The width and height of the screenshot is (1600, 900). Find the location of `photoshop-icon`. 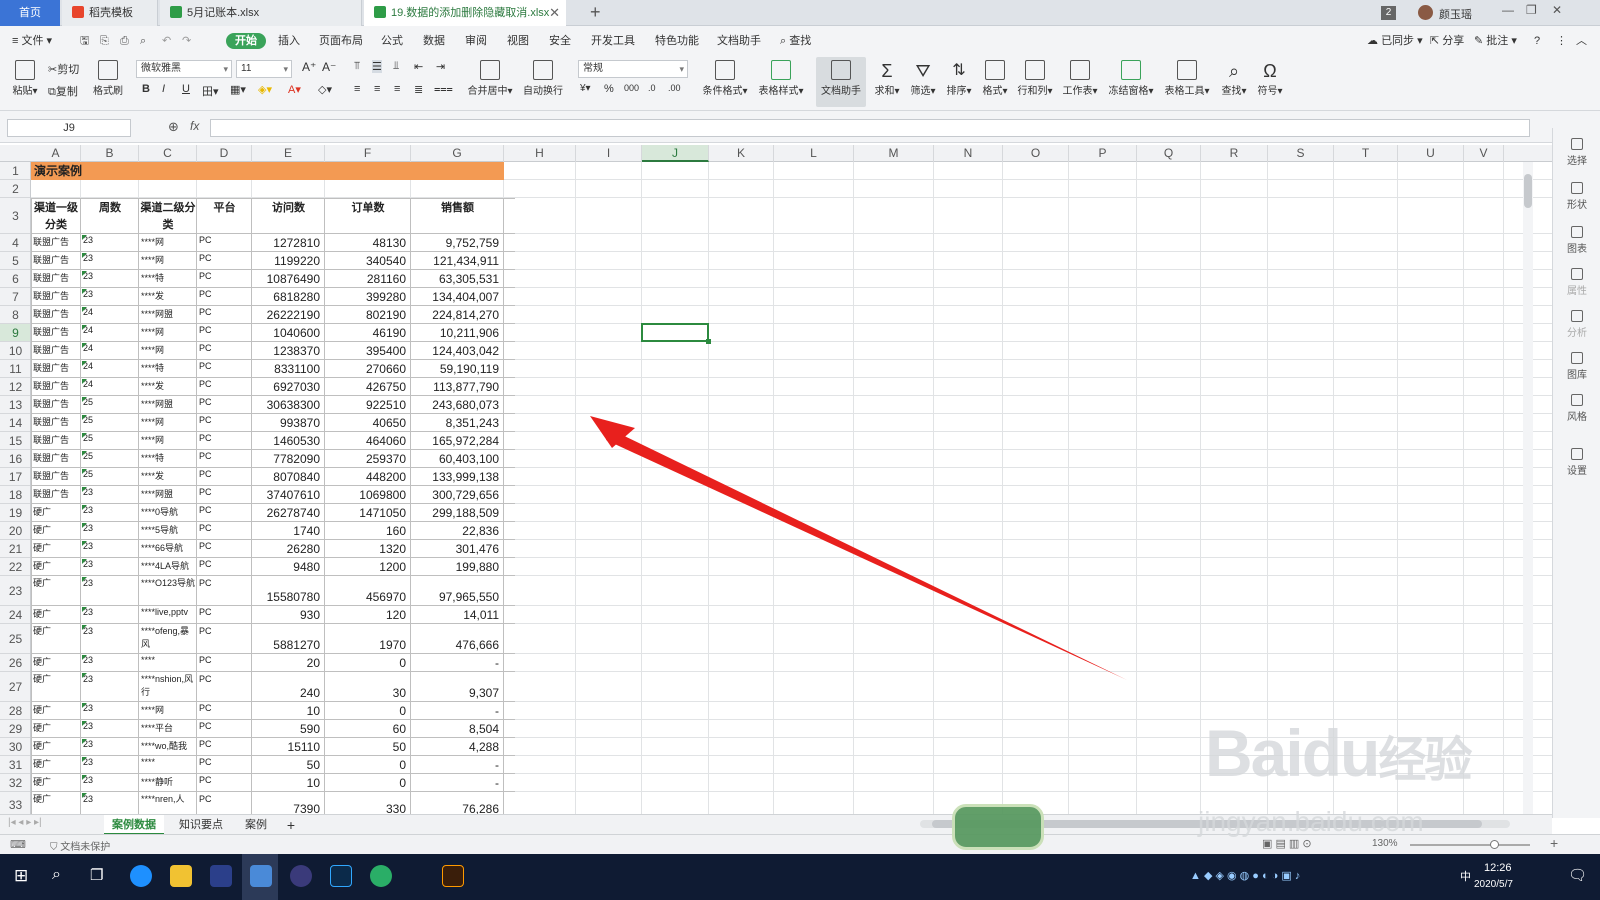

photoshop-icon is located at coordinates (341, 876).